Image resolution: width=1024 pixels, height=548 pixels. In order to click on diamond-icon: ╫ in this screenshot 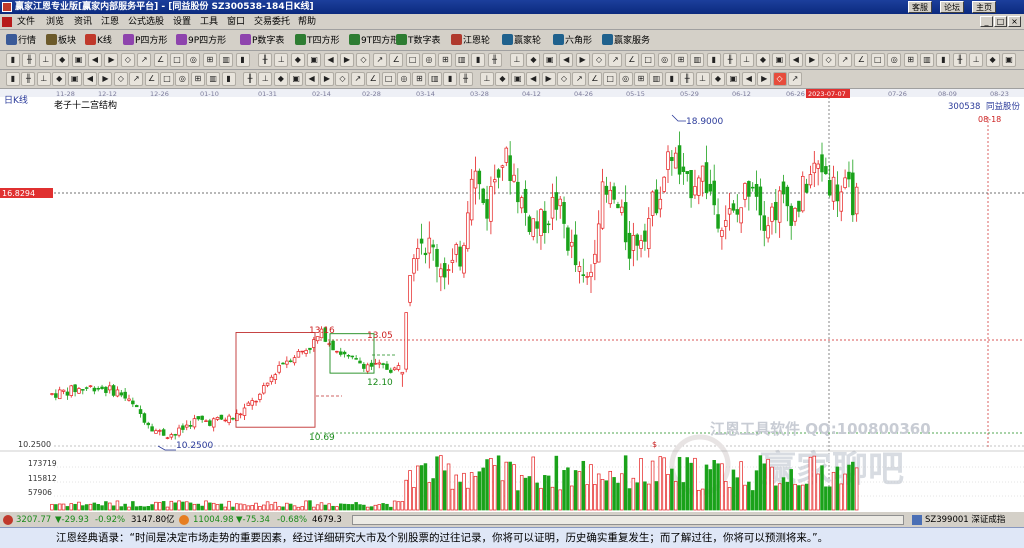, I will do `click(494, 60)`.